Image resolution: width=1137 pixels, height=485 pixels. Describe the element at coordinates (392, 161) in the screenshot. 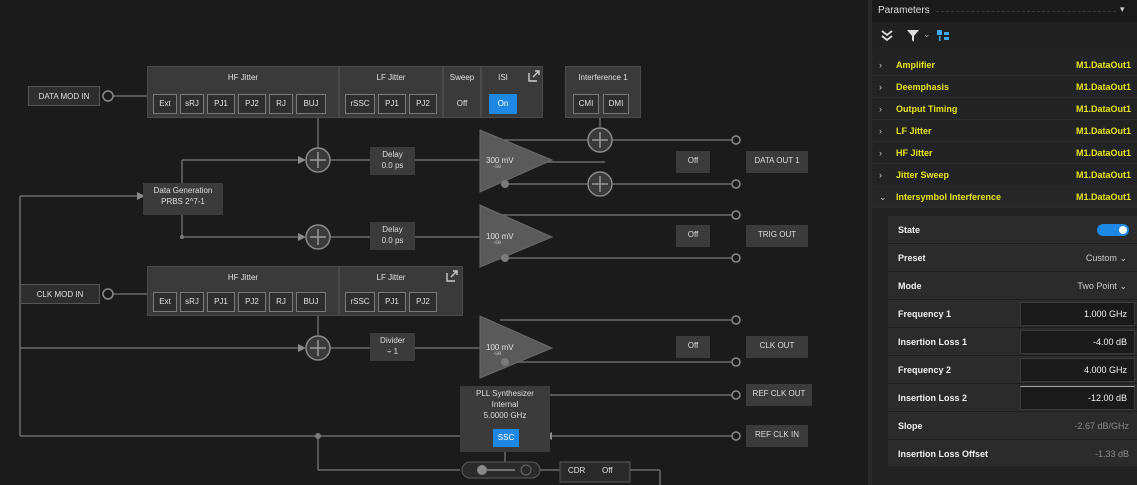

I see `delay-box-1: Delay 0.0 ps` at that location.